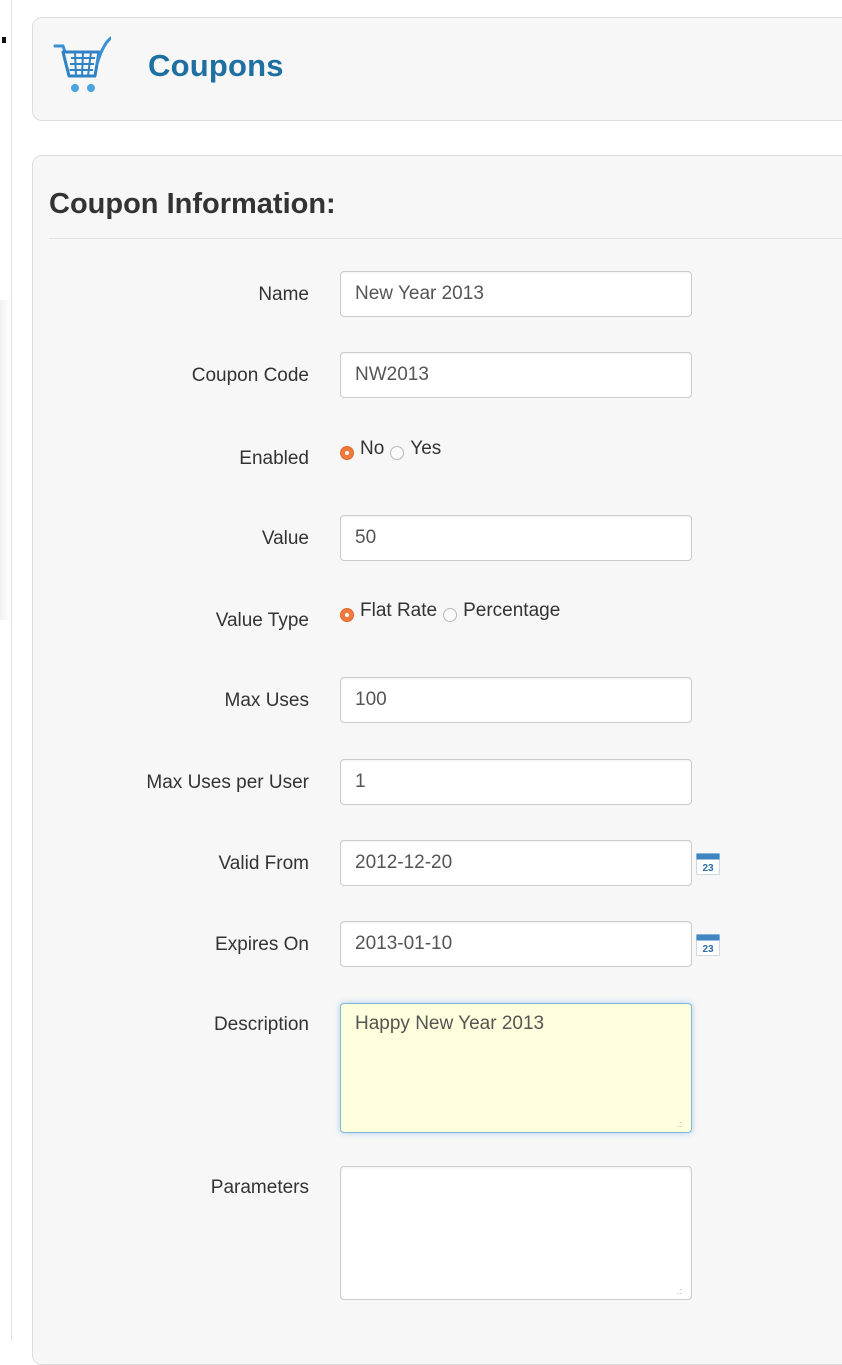  I want to click on parameters-textarea, so click(516, 1233).